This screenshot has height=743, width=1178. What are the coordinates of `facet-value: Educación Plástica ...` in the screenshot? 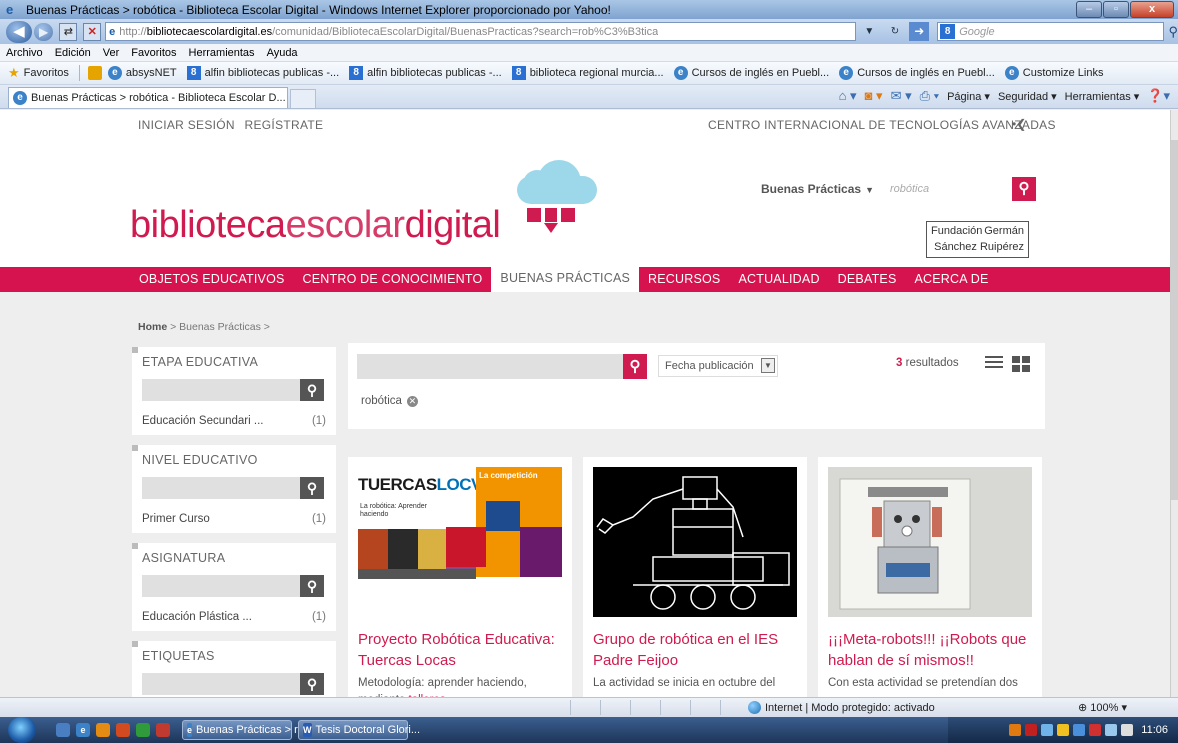 It's located at (197, 617).